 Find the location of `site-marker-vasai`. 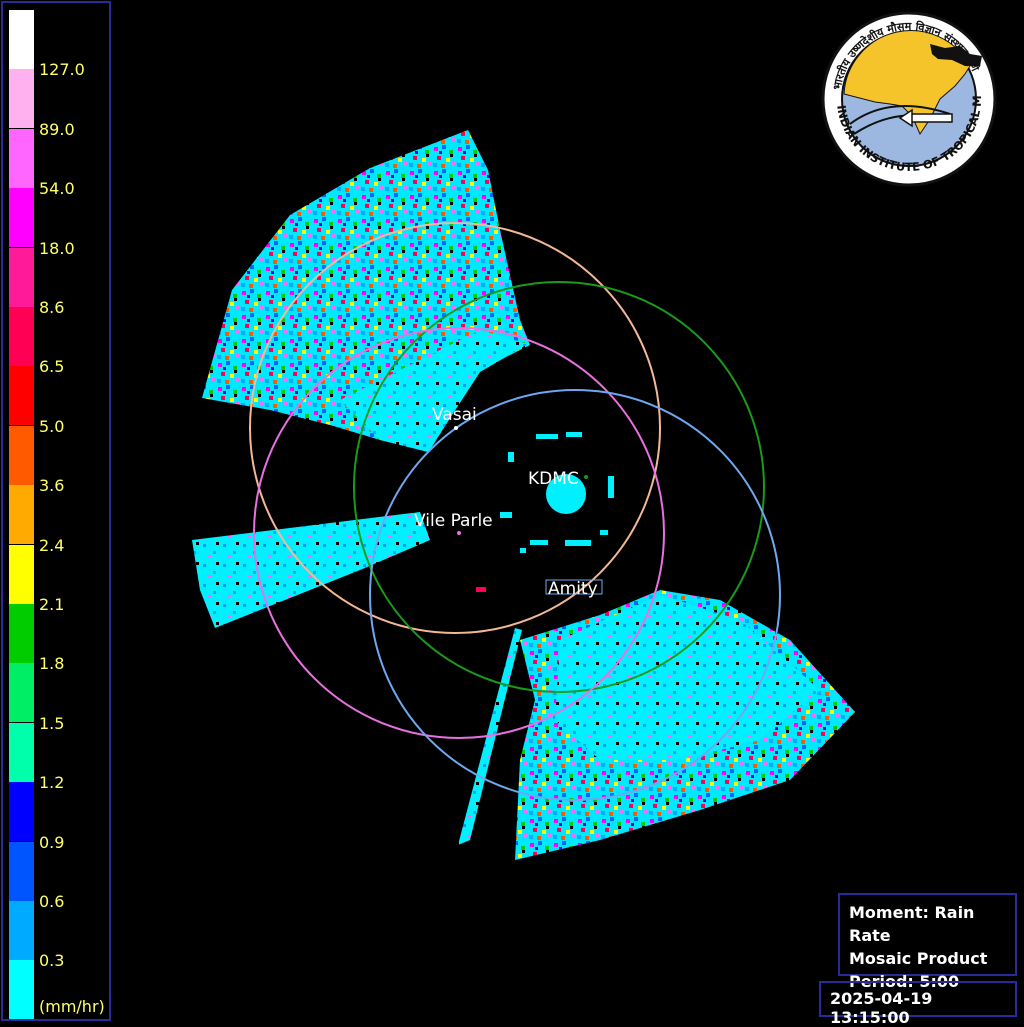

site-marker-vasai is located at coordinates (456, 428).